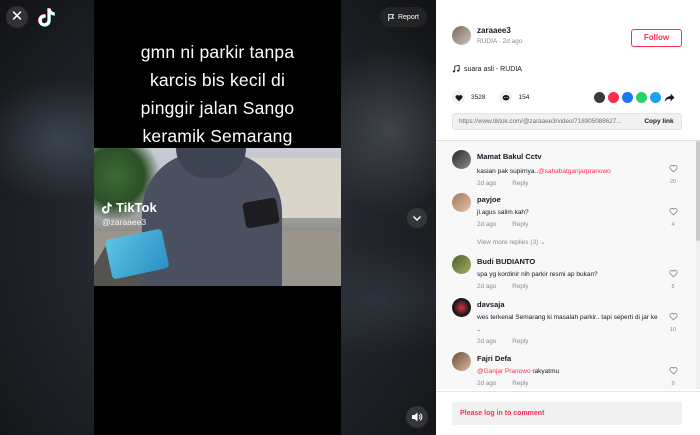 The height and width of the screenshot is (435, 700). What do you see at coordinates (698, 191) in the screenshot?
I see `scrollbar-thumb` at bounding box center [698, 191].